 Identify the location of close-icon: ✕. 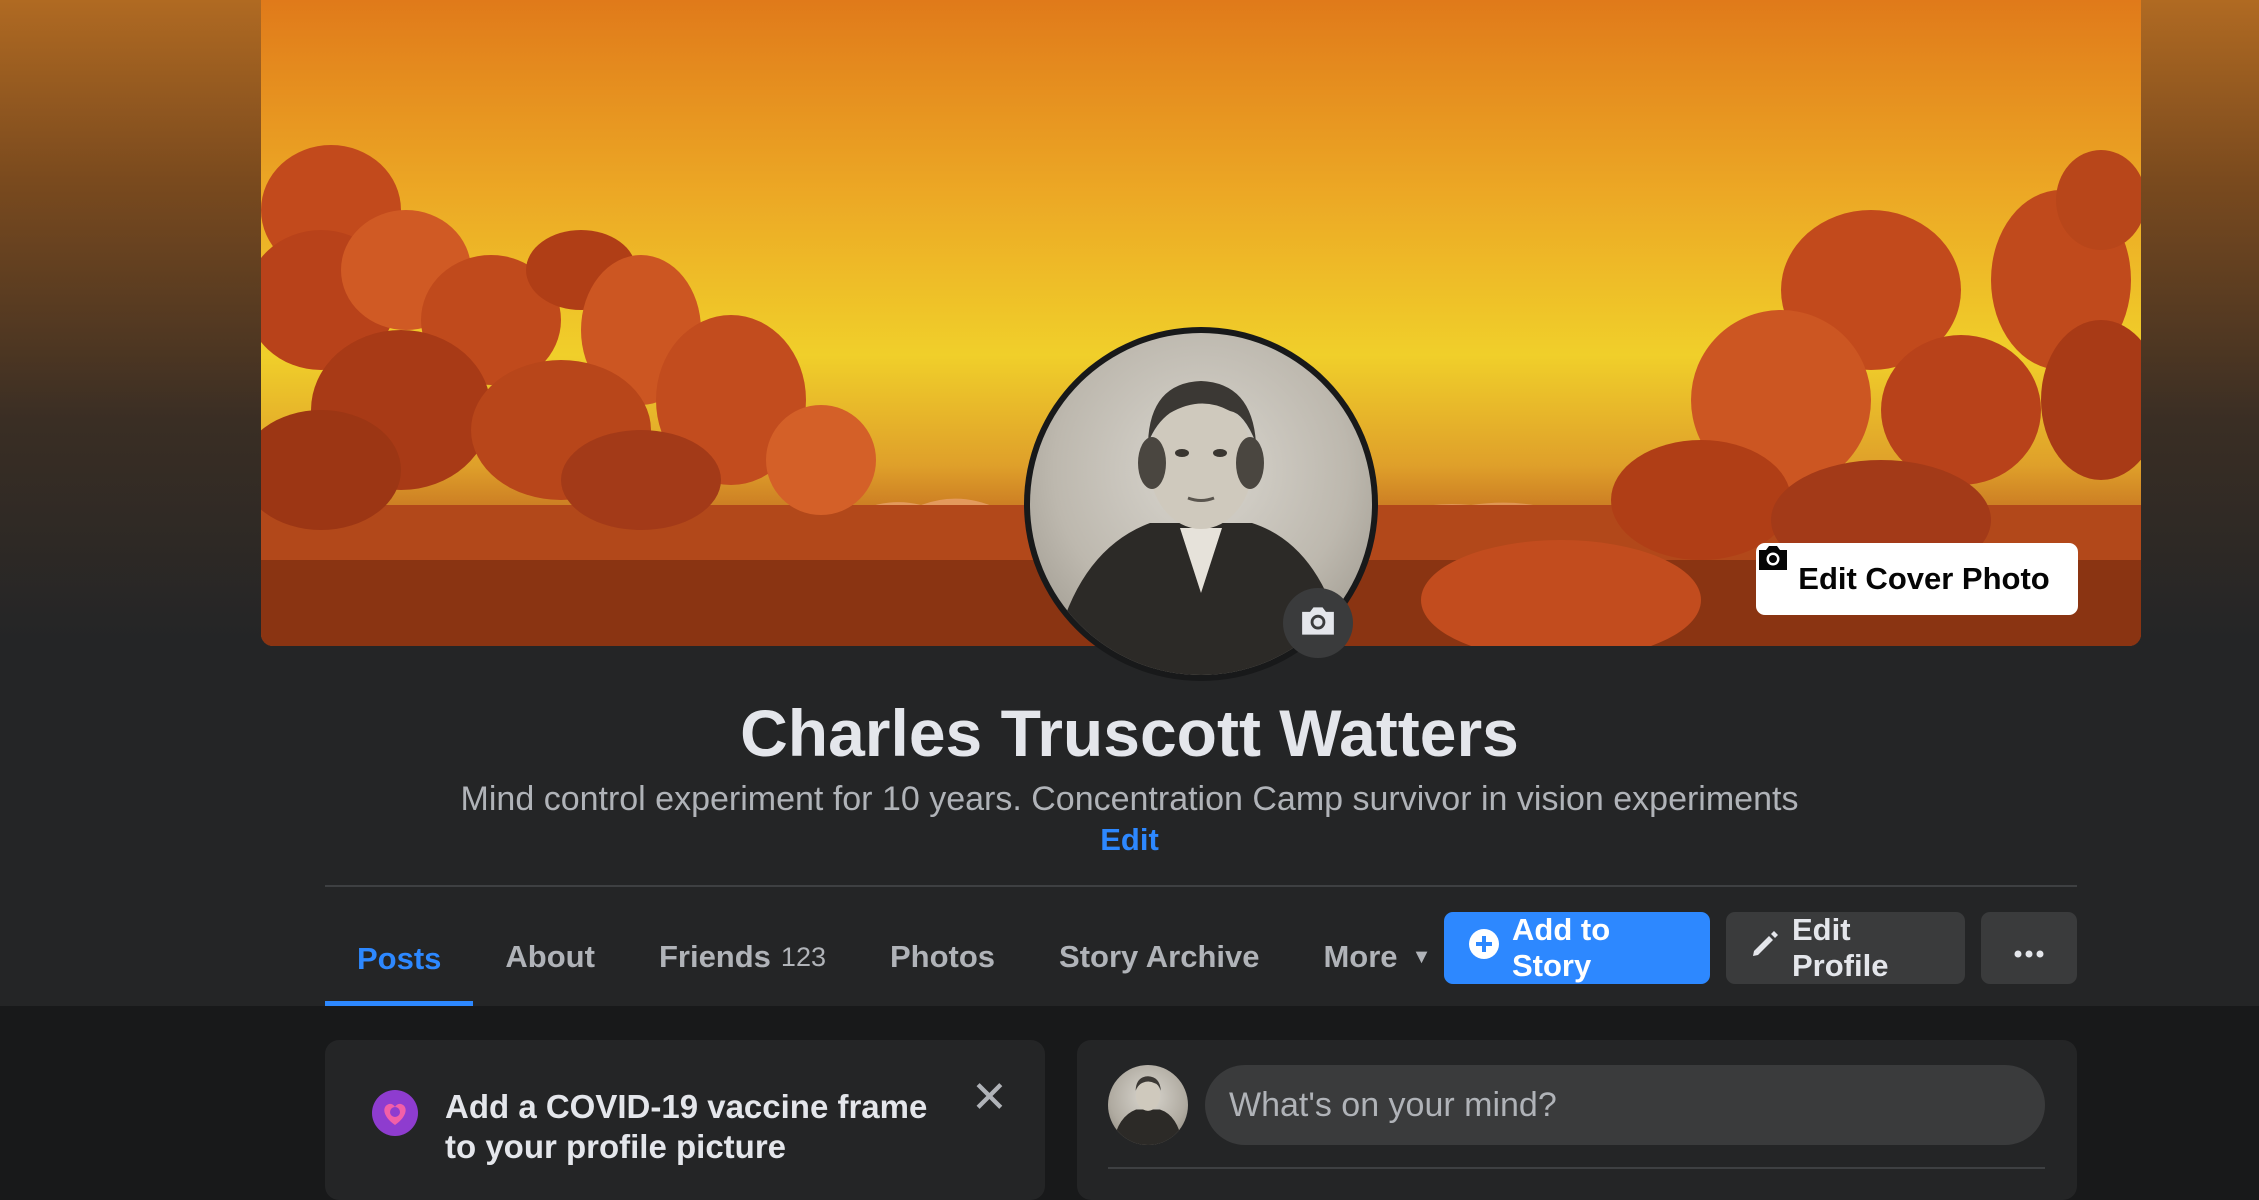
(989, 1098).